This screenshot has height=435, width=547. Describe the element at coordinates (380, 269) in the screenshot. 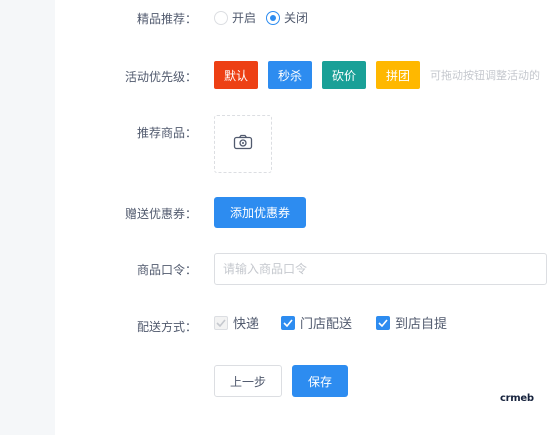

I see `password-input` at that location.